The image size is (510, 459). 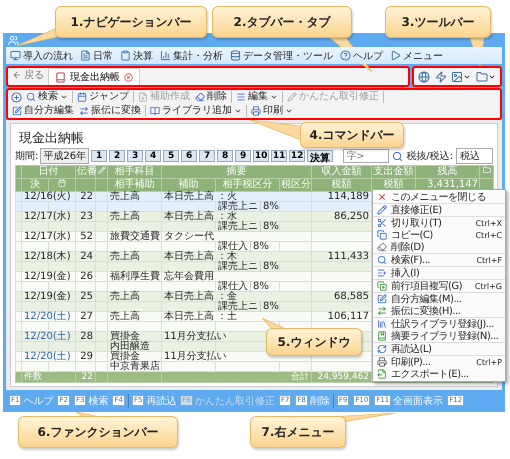 What do you see at coordinates (342, 185) in the screenshot?
I see `column-header: 税額` at bounding box center [342, 185].